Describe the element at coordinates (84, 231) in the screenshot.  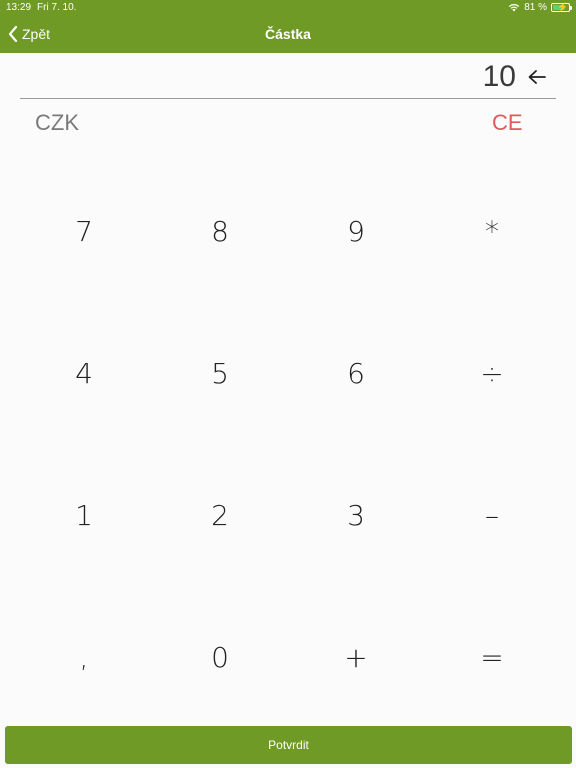
I see `key-7: 7` at that location.